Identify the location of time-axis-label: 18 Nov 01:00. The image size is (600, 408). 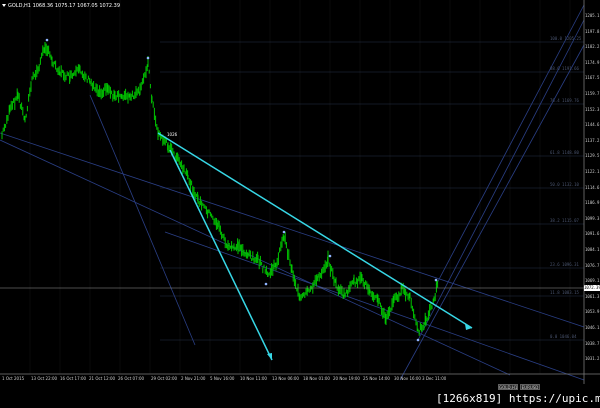
(316, 378).